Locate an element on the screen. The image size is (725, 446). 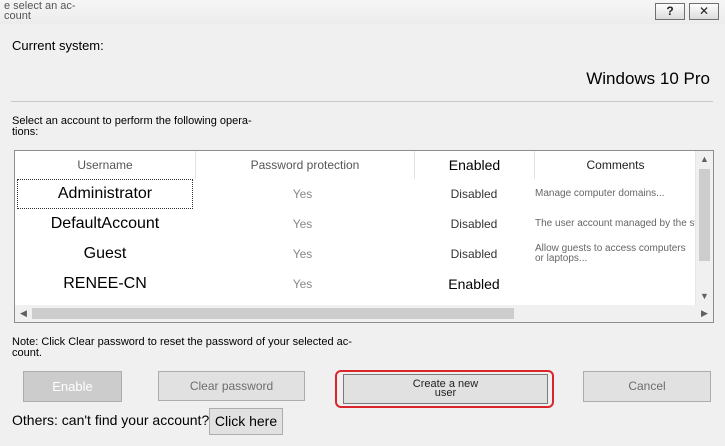
click-here-button: Click here is located at coordinates (246, 421).